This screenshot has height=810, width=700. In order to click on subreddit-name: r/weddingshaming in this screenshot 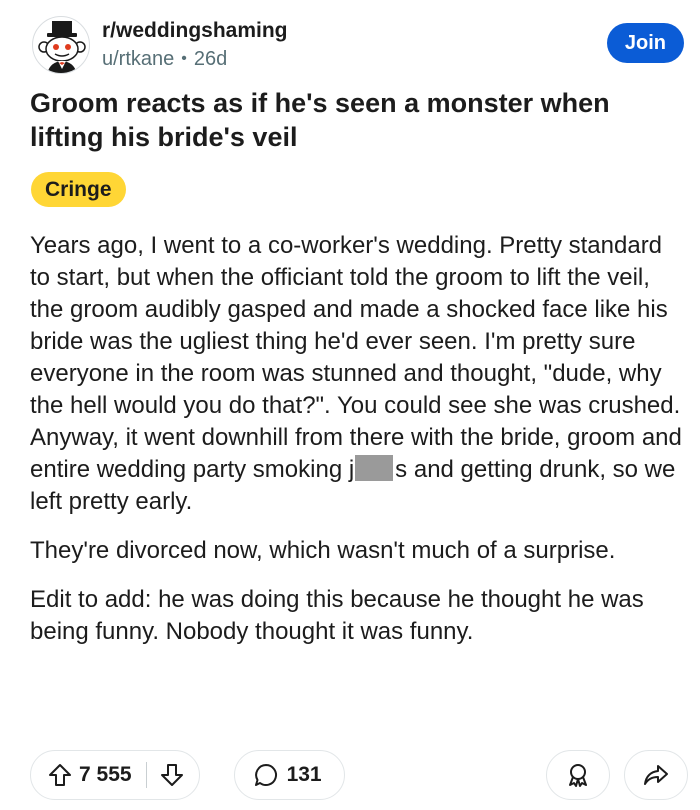, I will do `click(195, 31)`.